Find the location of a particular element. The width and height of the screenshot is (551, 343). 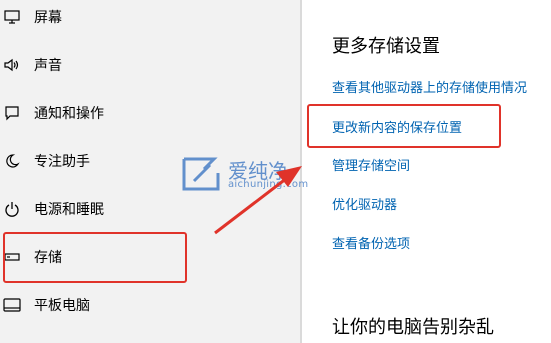

manage-storage-spaces-link: 管理存储空间 is located at coordinates (371, 164).